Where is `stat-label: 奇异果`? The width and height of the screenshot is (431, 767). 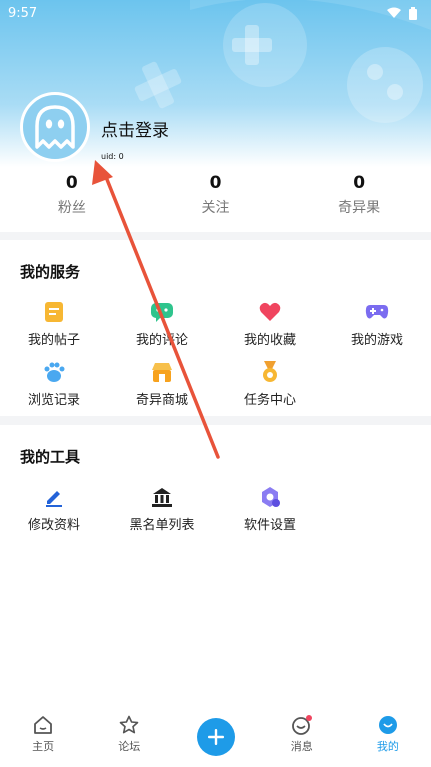
stat-label: 奇异果 is located at coordinates (359, 208).